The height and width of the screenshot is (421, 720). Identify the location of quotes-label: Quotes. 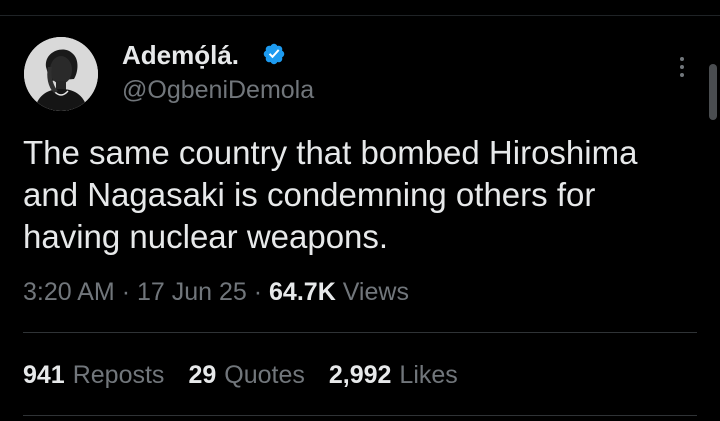
(264, 375).